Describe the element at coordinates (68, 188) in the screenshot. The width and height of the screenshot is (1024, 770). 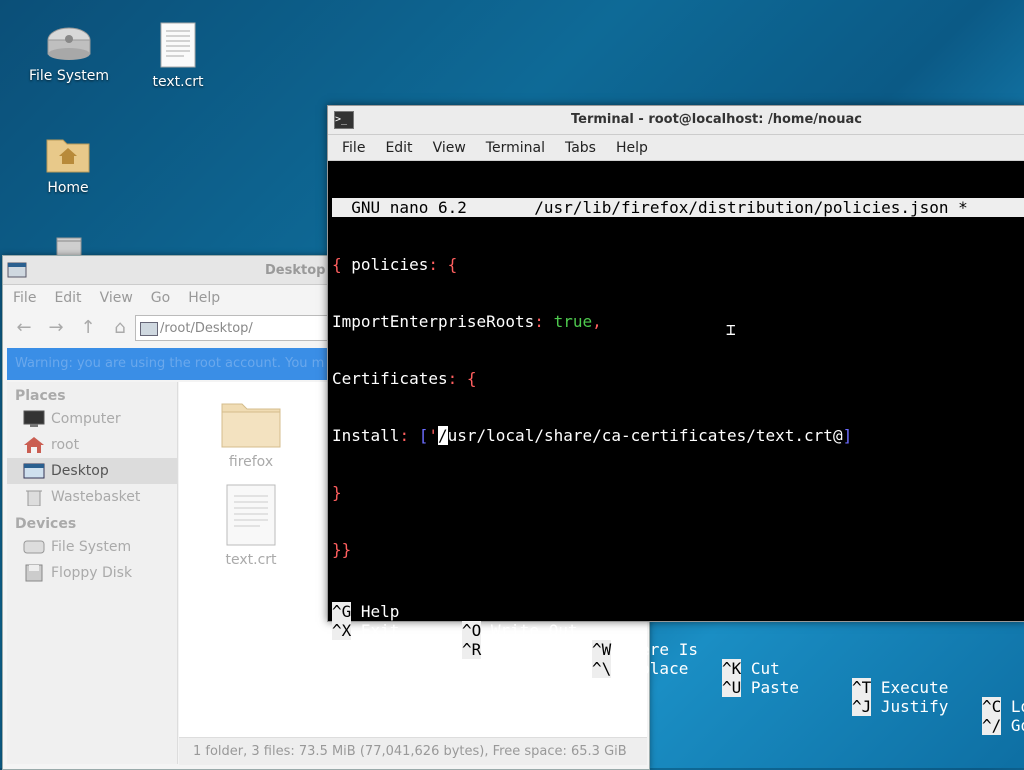
I see `desktop-icon-label: Home` at that location.